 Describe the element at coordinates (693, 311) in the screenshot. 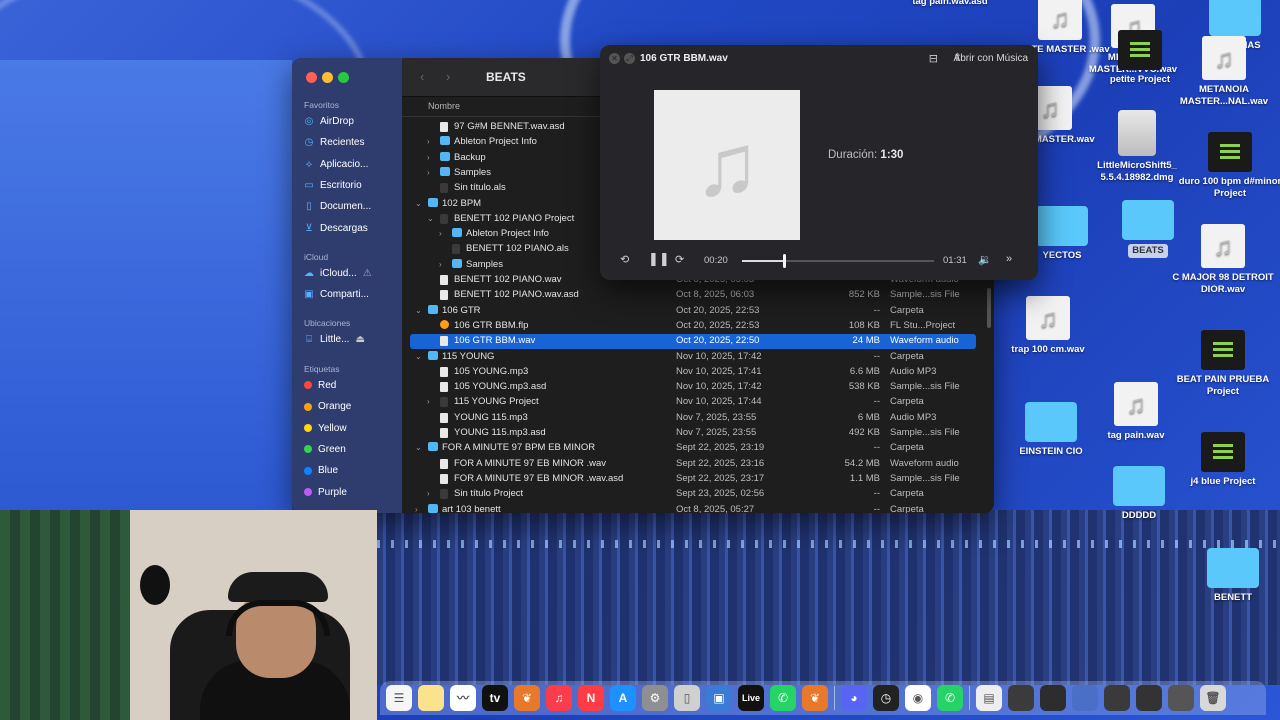

I see `file-row: ⌄ 106 GTR Oct 20, 2025, 22:53 -- Carpeta` at that location.